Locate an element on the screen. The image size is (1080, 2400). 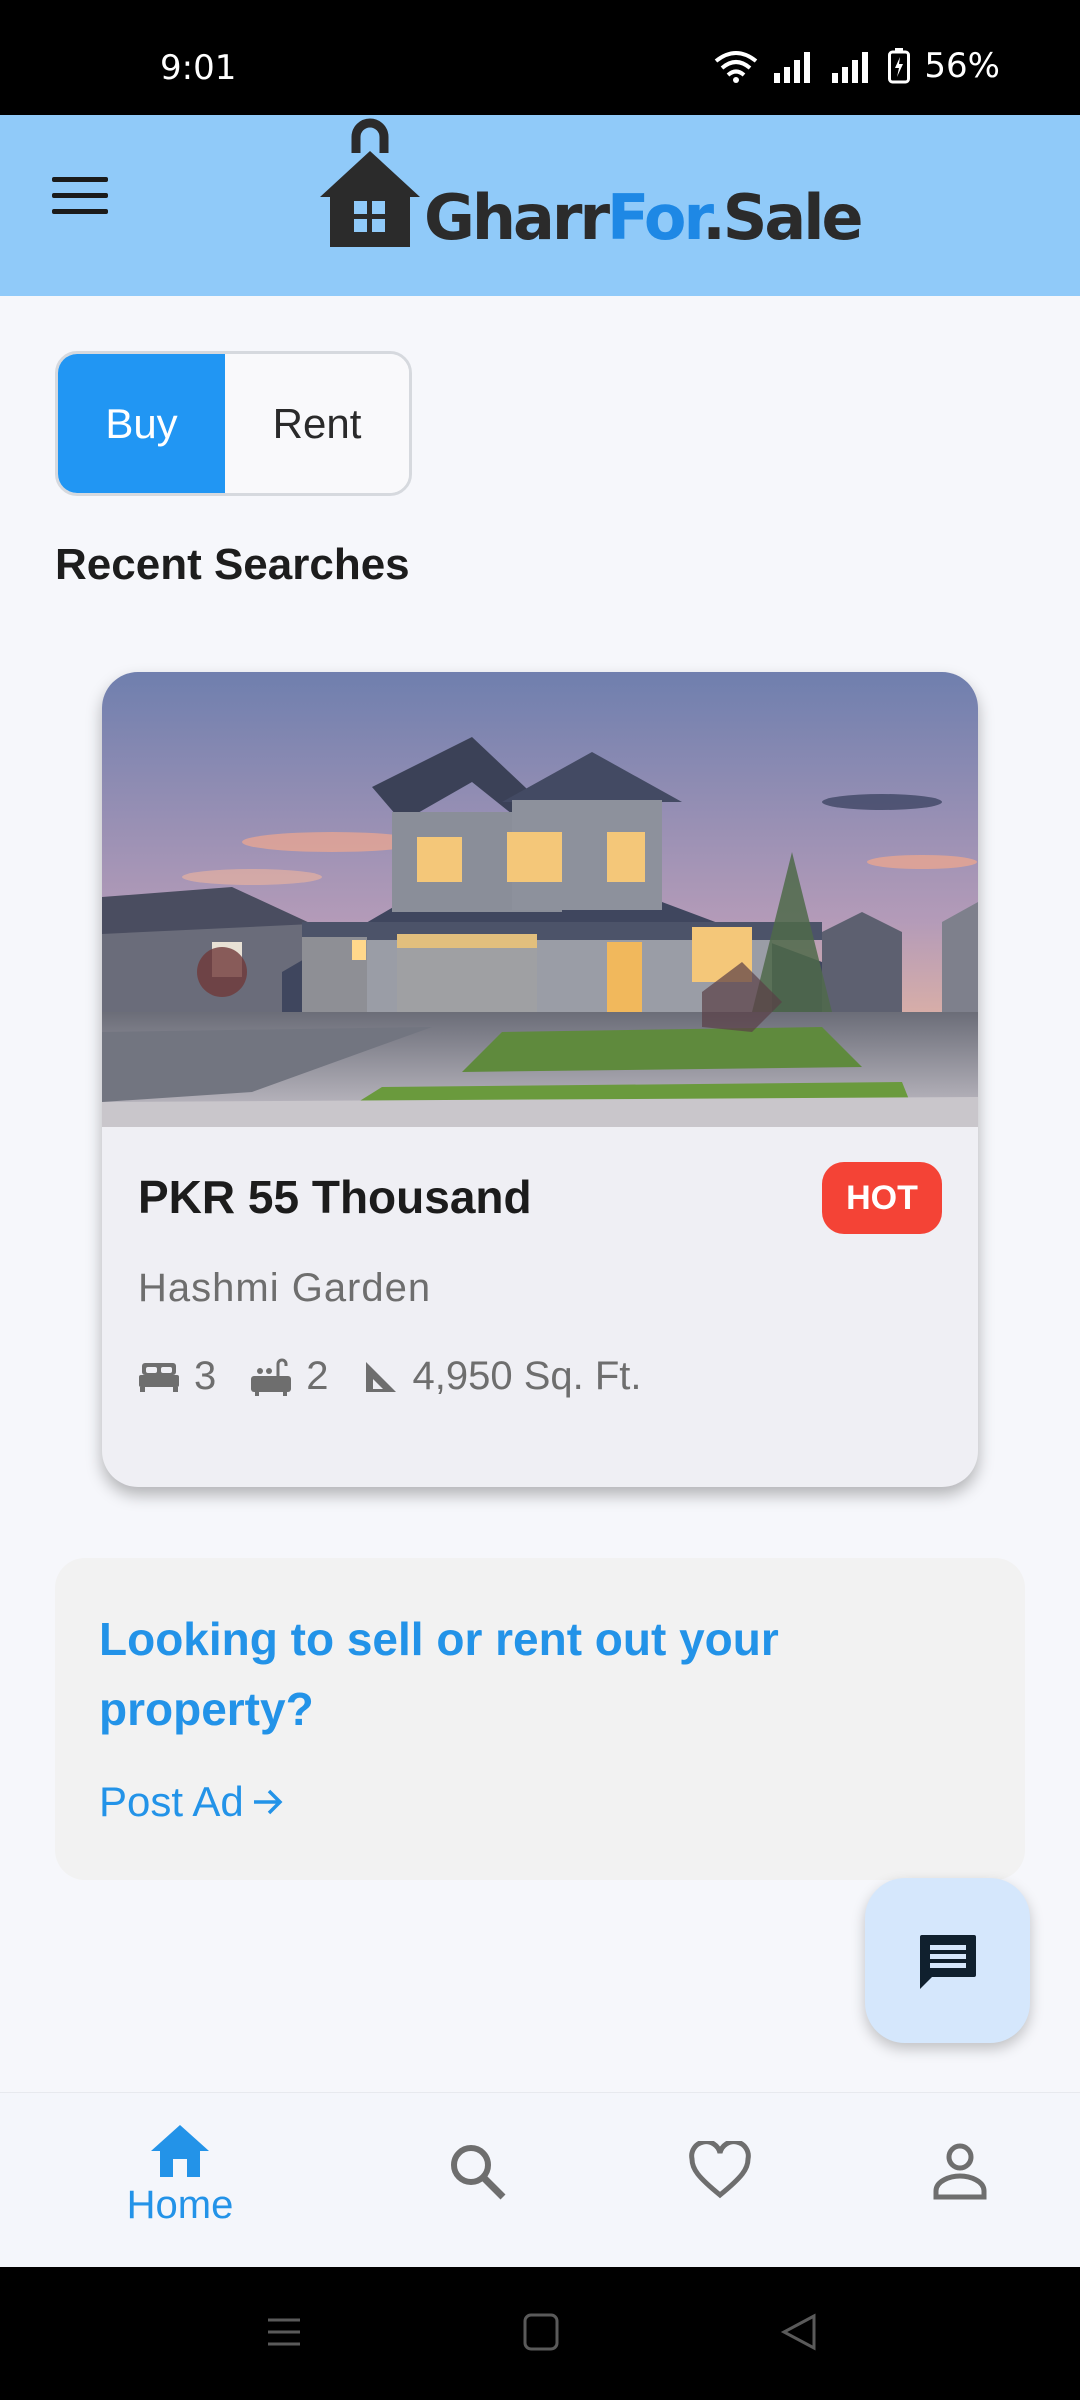
bottom-navigation: Home is located at coordinates (540, 2180).